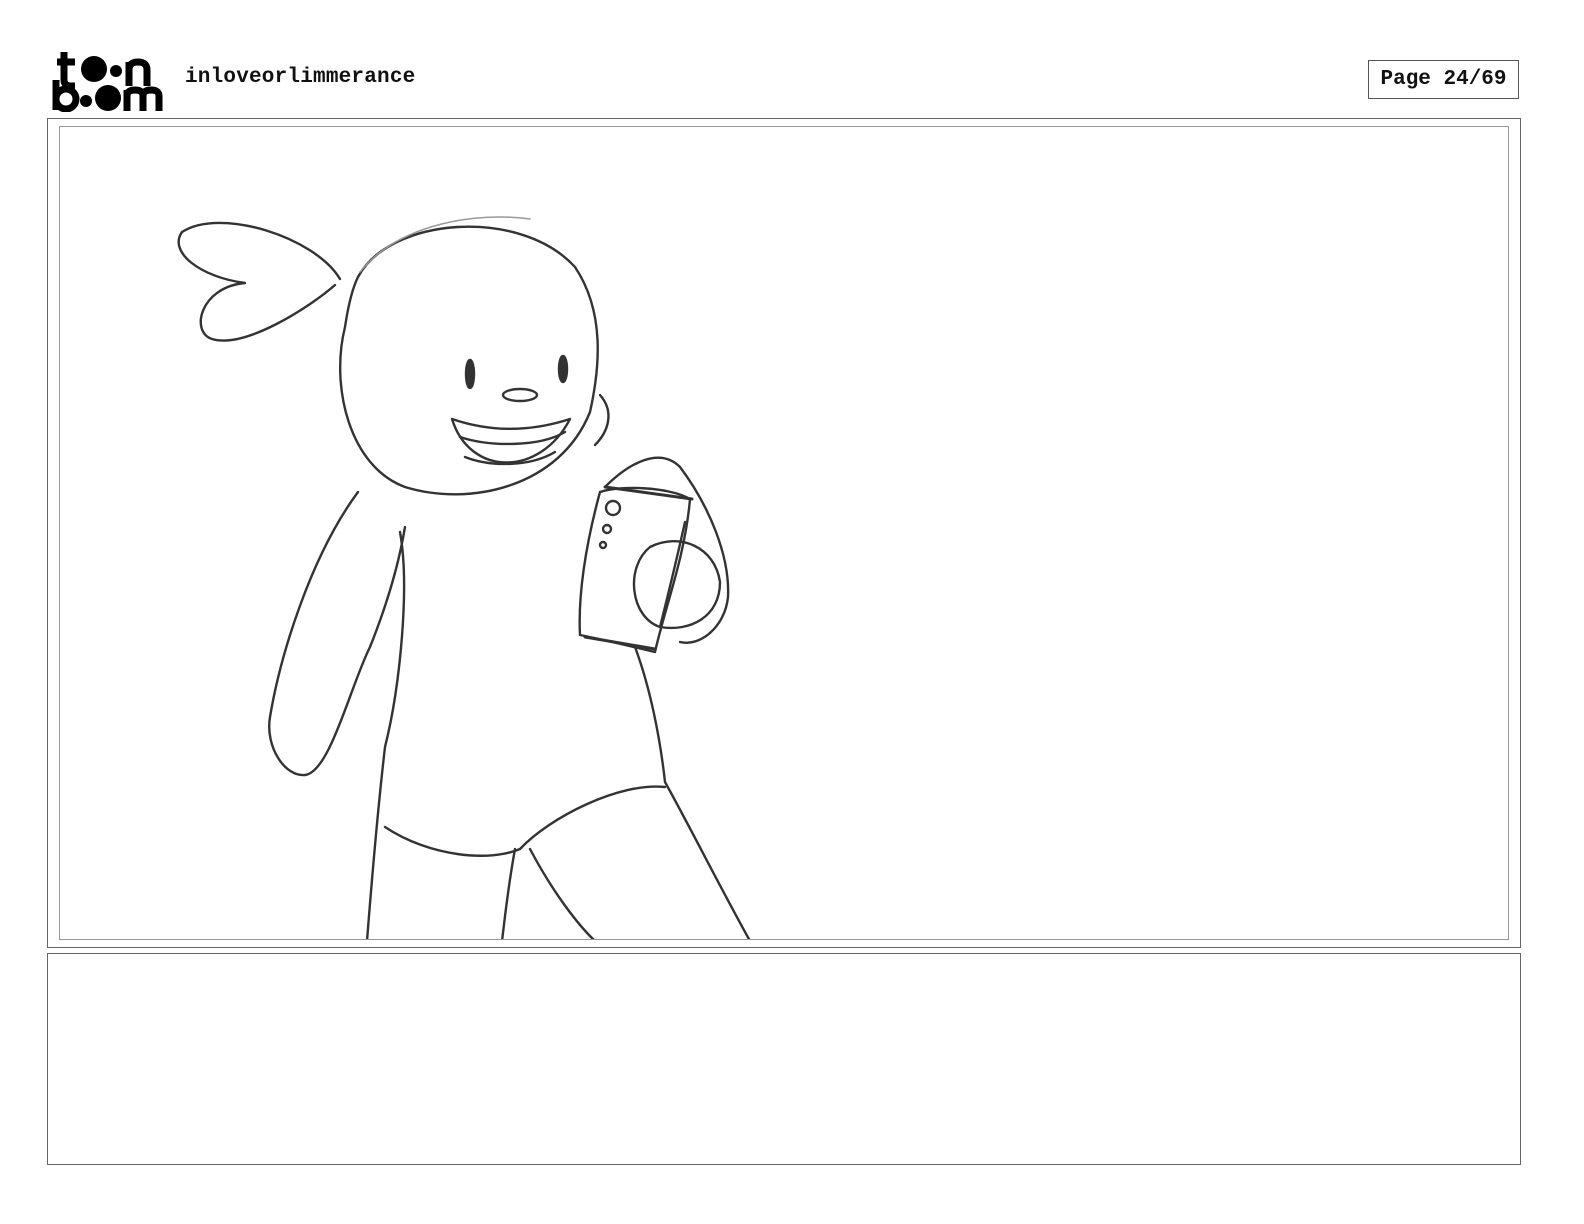 This screenshot has width=1584, height=1224. I want to click on page-indicator: Page 24/69, so click(1443, 79).